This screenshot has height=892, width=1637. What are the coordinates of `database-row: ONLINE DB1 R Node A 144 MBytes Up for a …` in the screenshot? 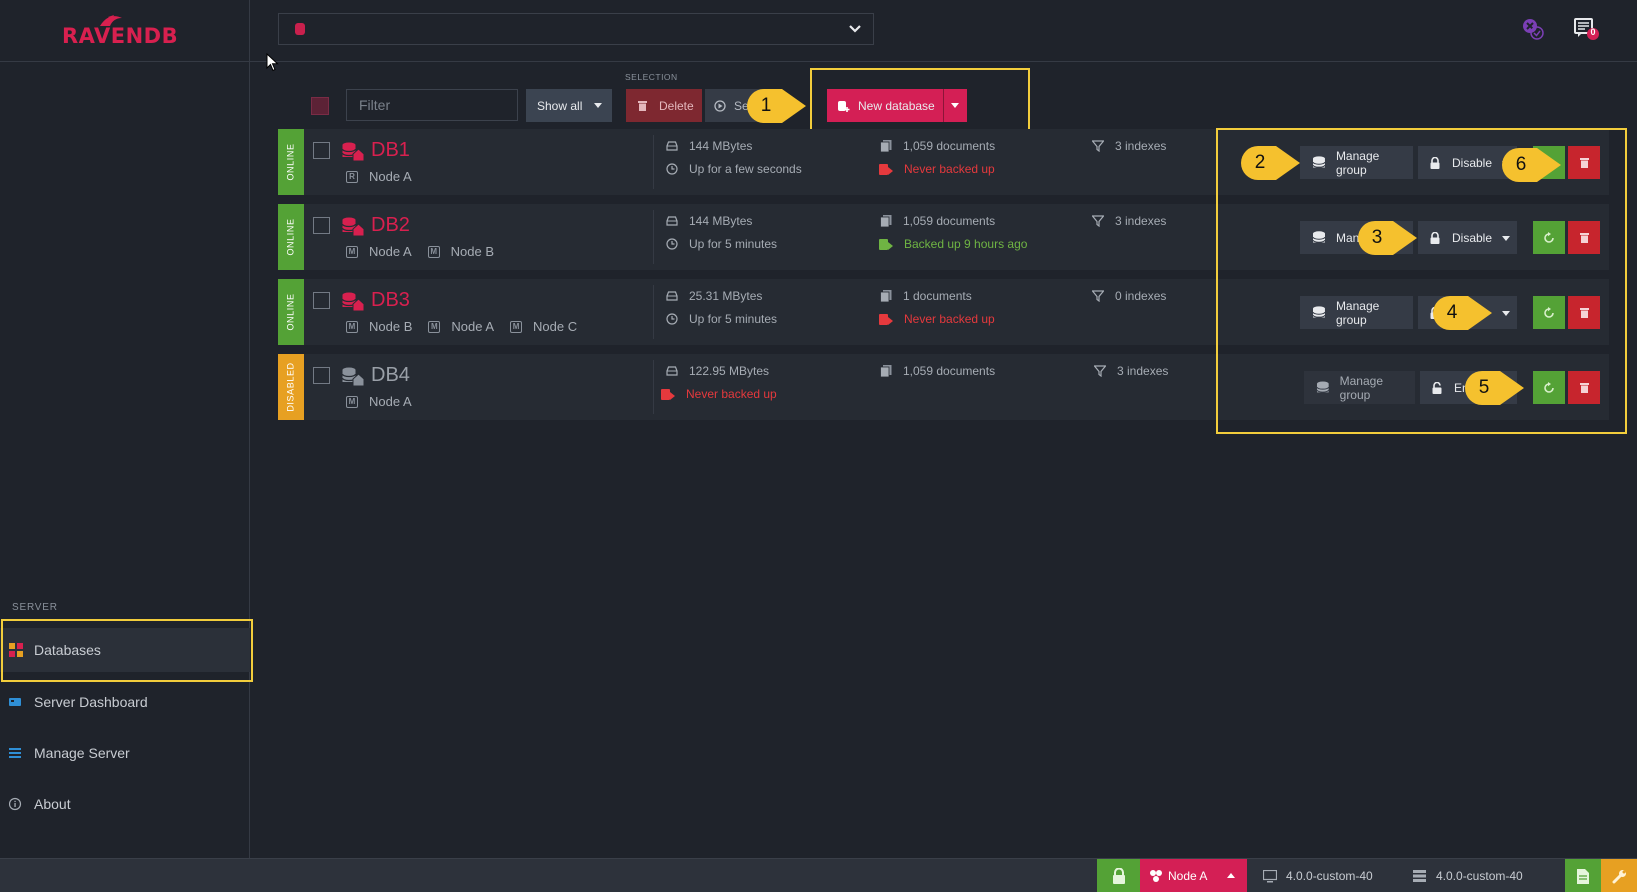 It's located at (943, 162).